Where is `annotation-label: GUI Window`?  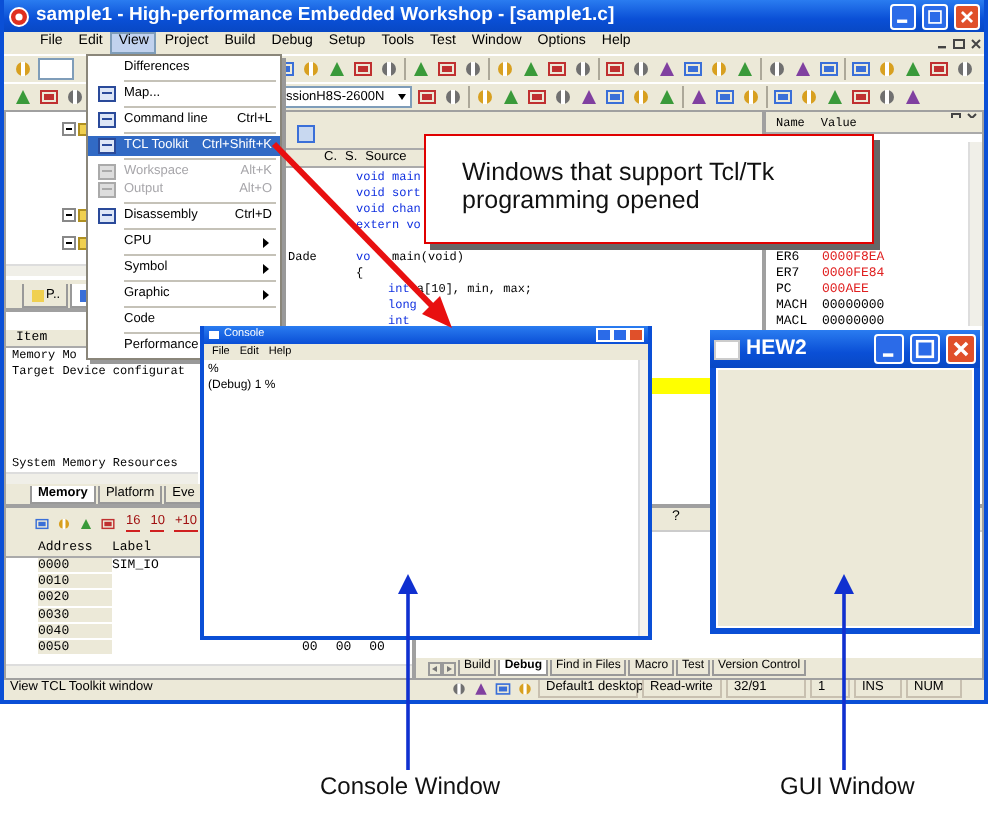 annotation-label: GUI Window is located at coordinates (847, 786).